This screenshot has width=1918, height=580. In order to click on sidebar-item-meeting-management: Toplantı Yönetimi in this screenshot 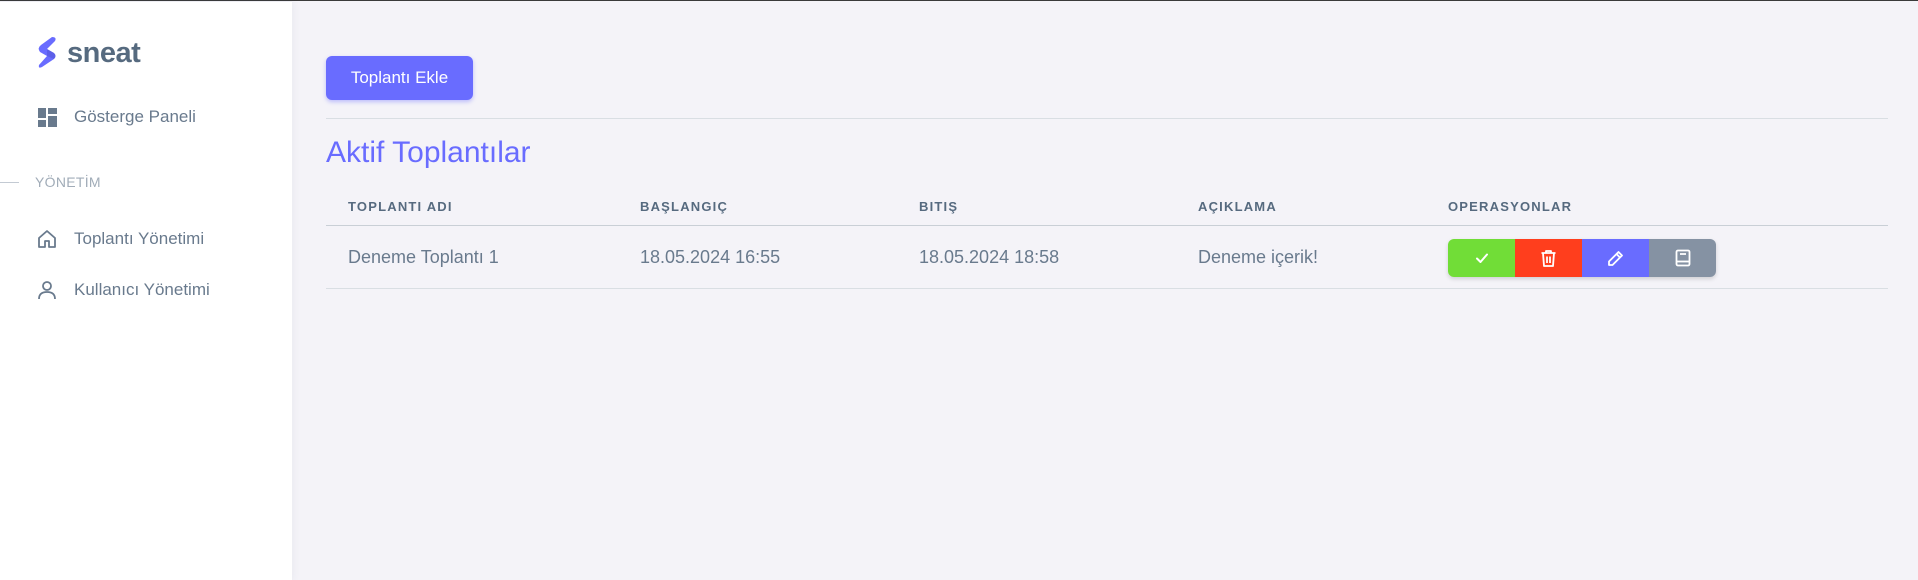, I will do `click(120, 239)`.